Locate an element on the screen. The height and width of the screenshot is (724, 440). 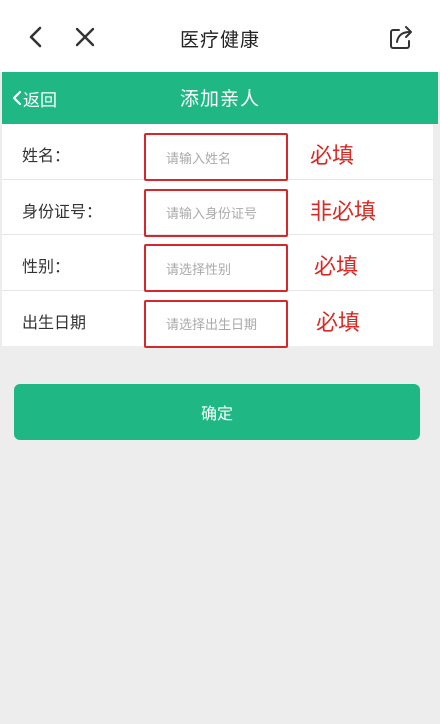
optional-note: 非必填 is located at coordinates (343, 212).